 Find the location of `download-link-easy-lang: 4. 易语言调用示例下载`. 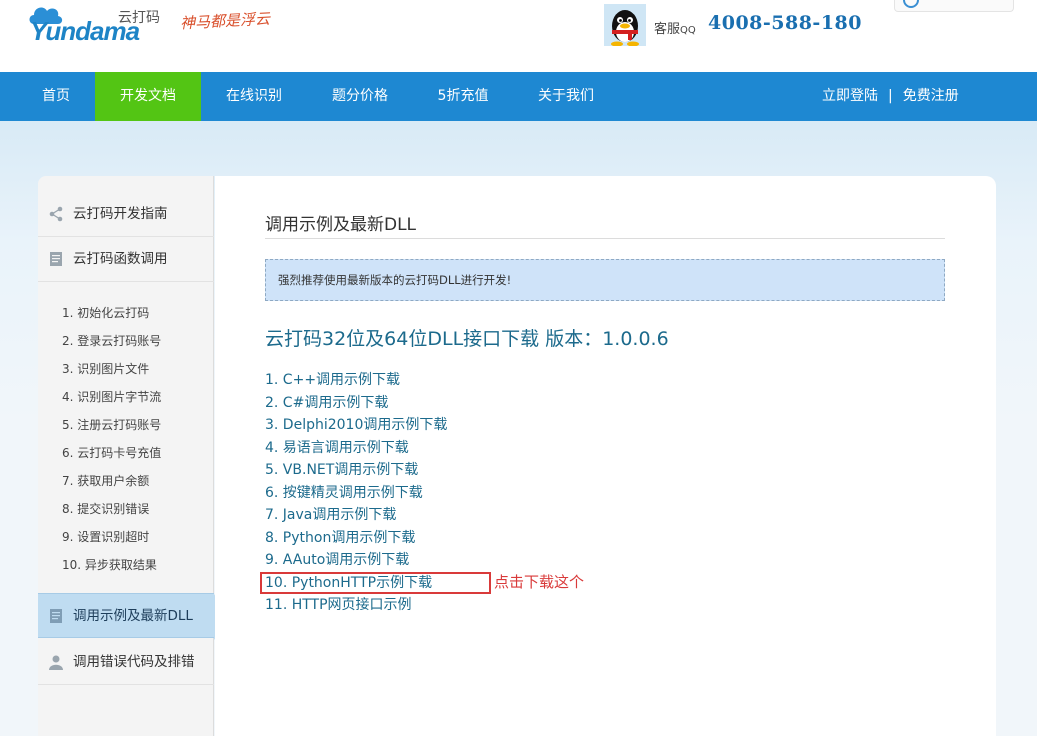

download-link-easy-lang: 4. 易语言调用示例下载 is located at coordinates (356, 448).